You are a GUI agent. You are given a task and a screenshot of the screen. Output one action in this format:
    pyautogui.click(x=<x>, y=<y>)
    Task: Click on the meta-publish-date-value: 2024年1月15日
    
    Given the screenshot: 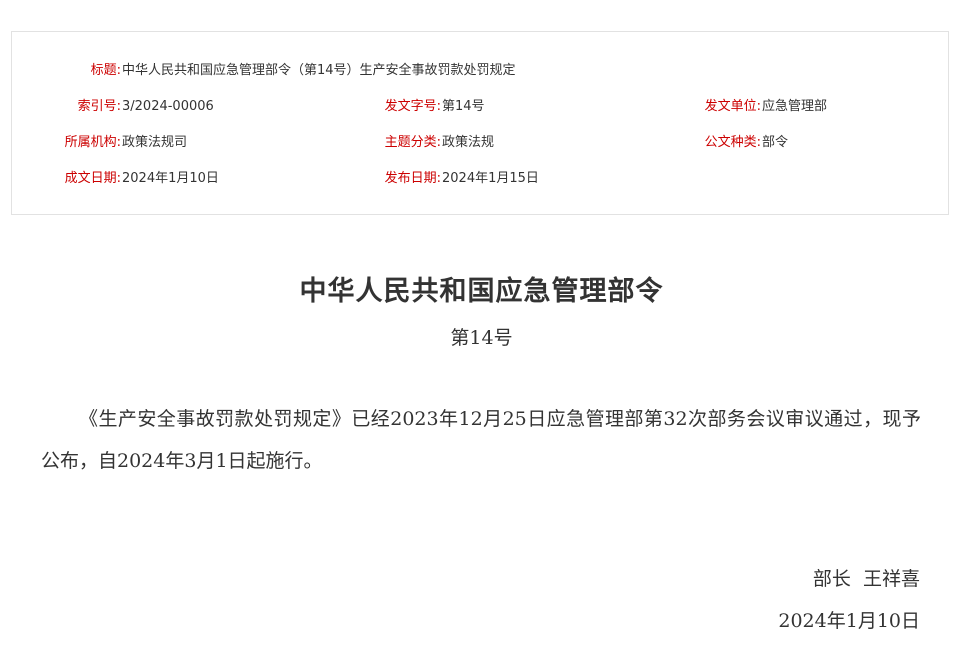 What is the action you would take?
    pyautogui.click(x=490, y=178)
    